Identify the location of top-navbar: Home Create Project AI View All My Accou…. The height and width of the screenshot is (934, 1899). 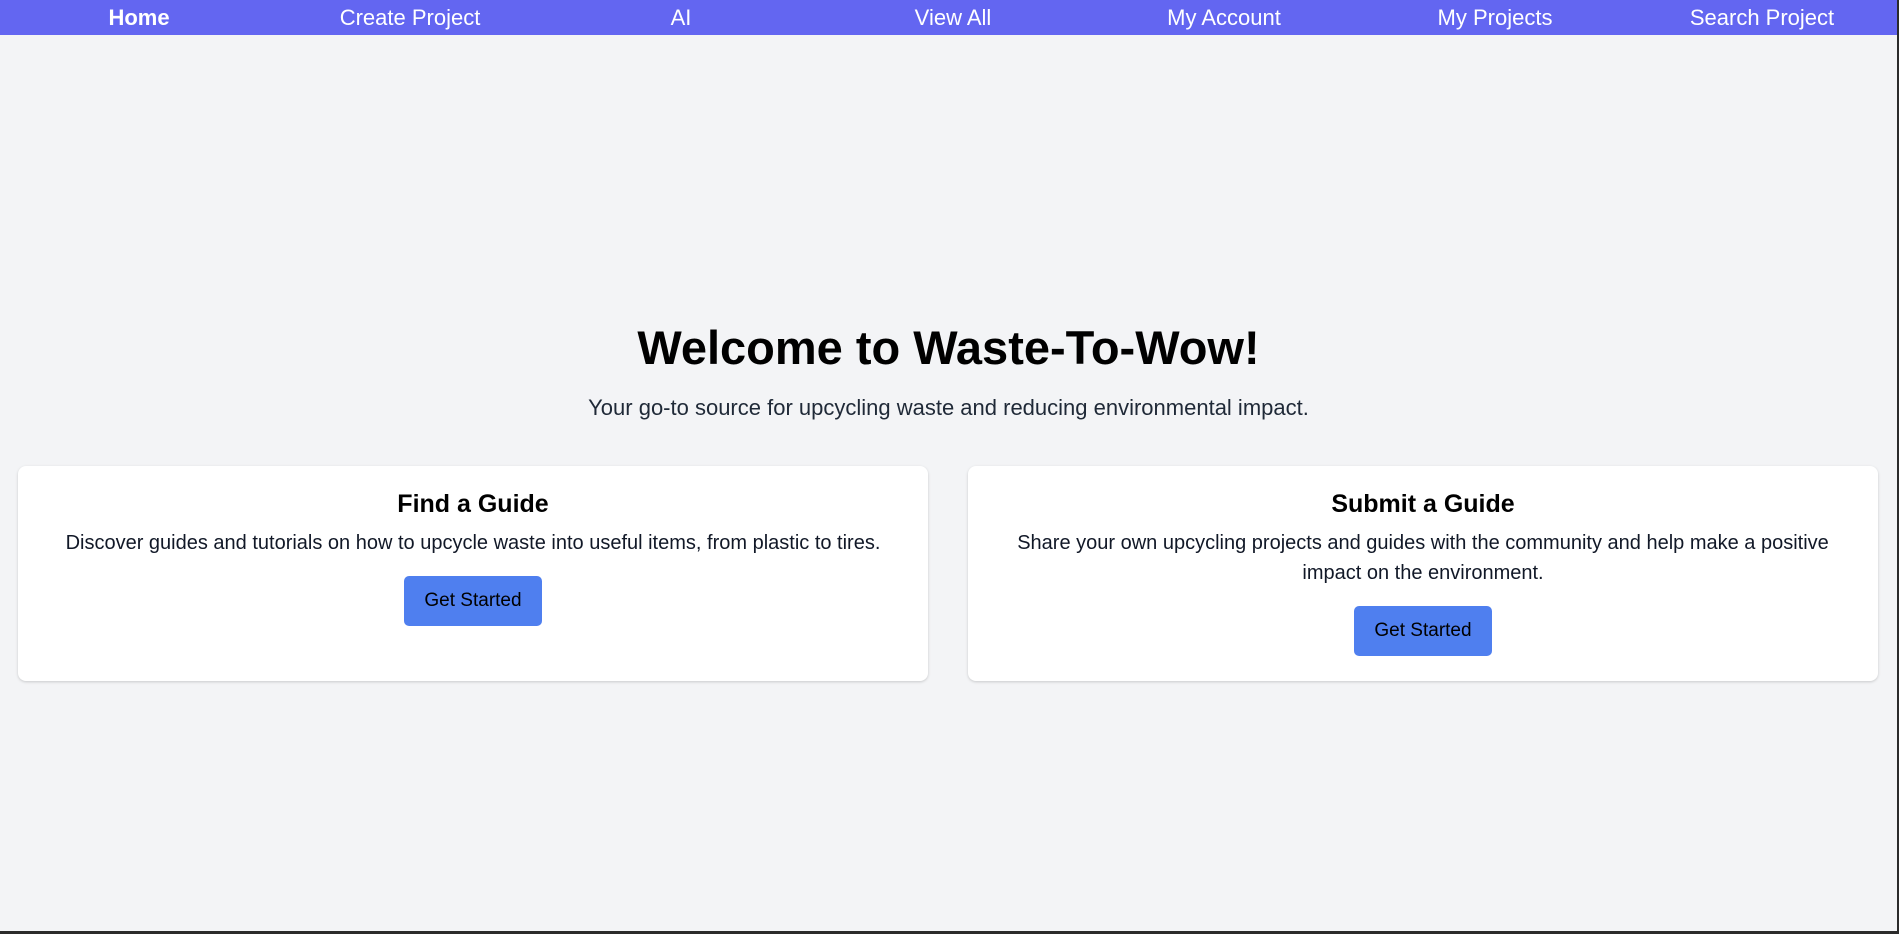
(948, 17).